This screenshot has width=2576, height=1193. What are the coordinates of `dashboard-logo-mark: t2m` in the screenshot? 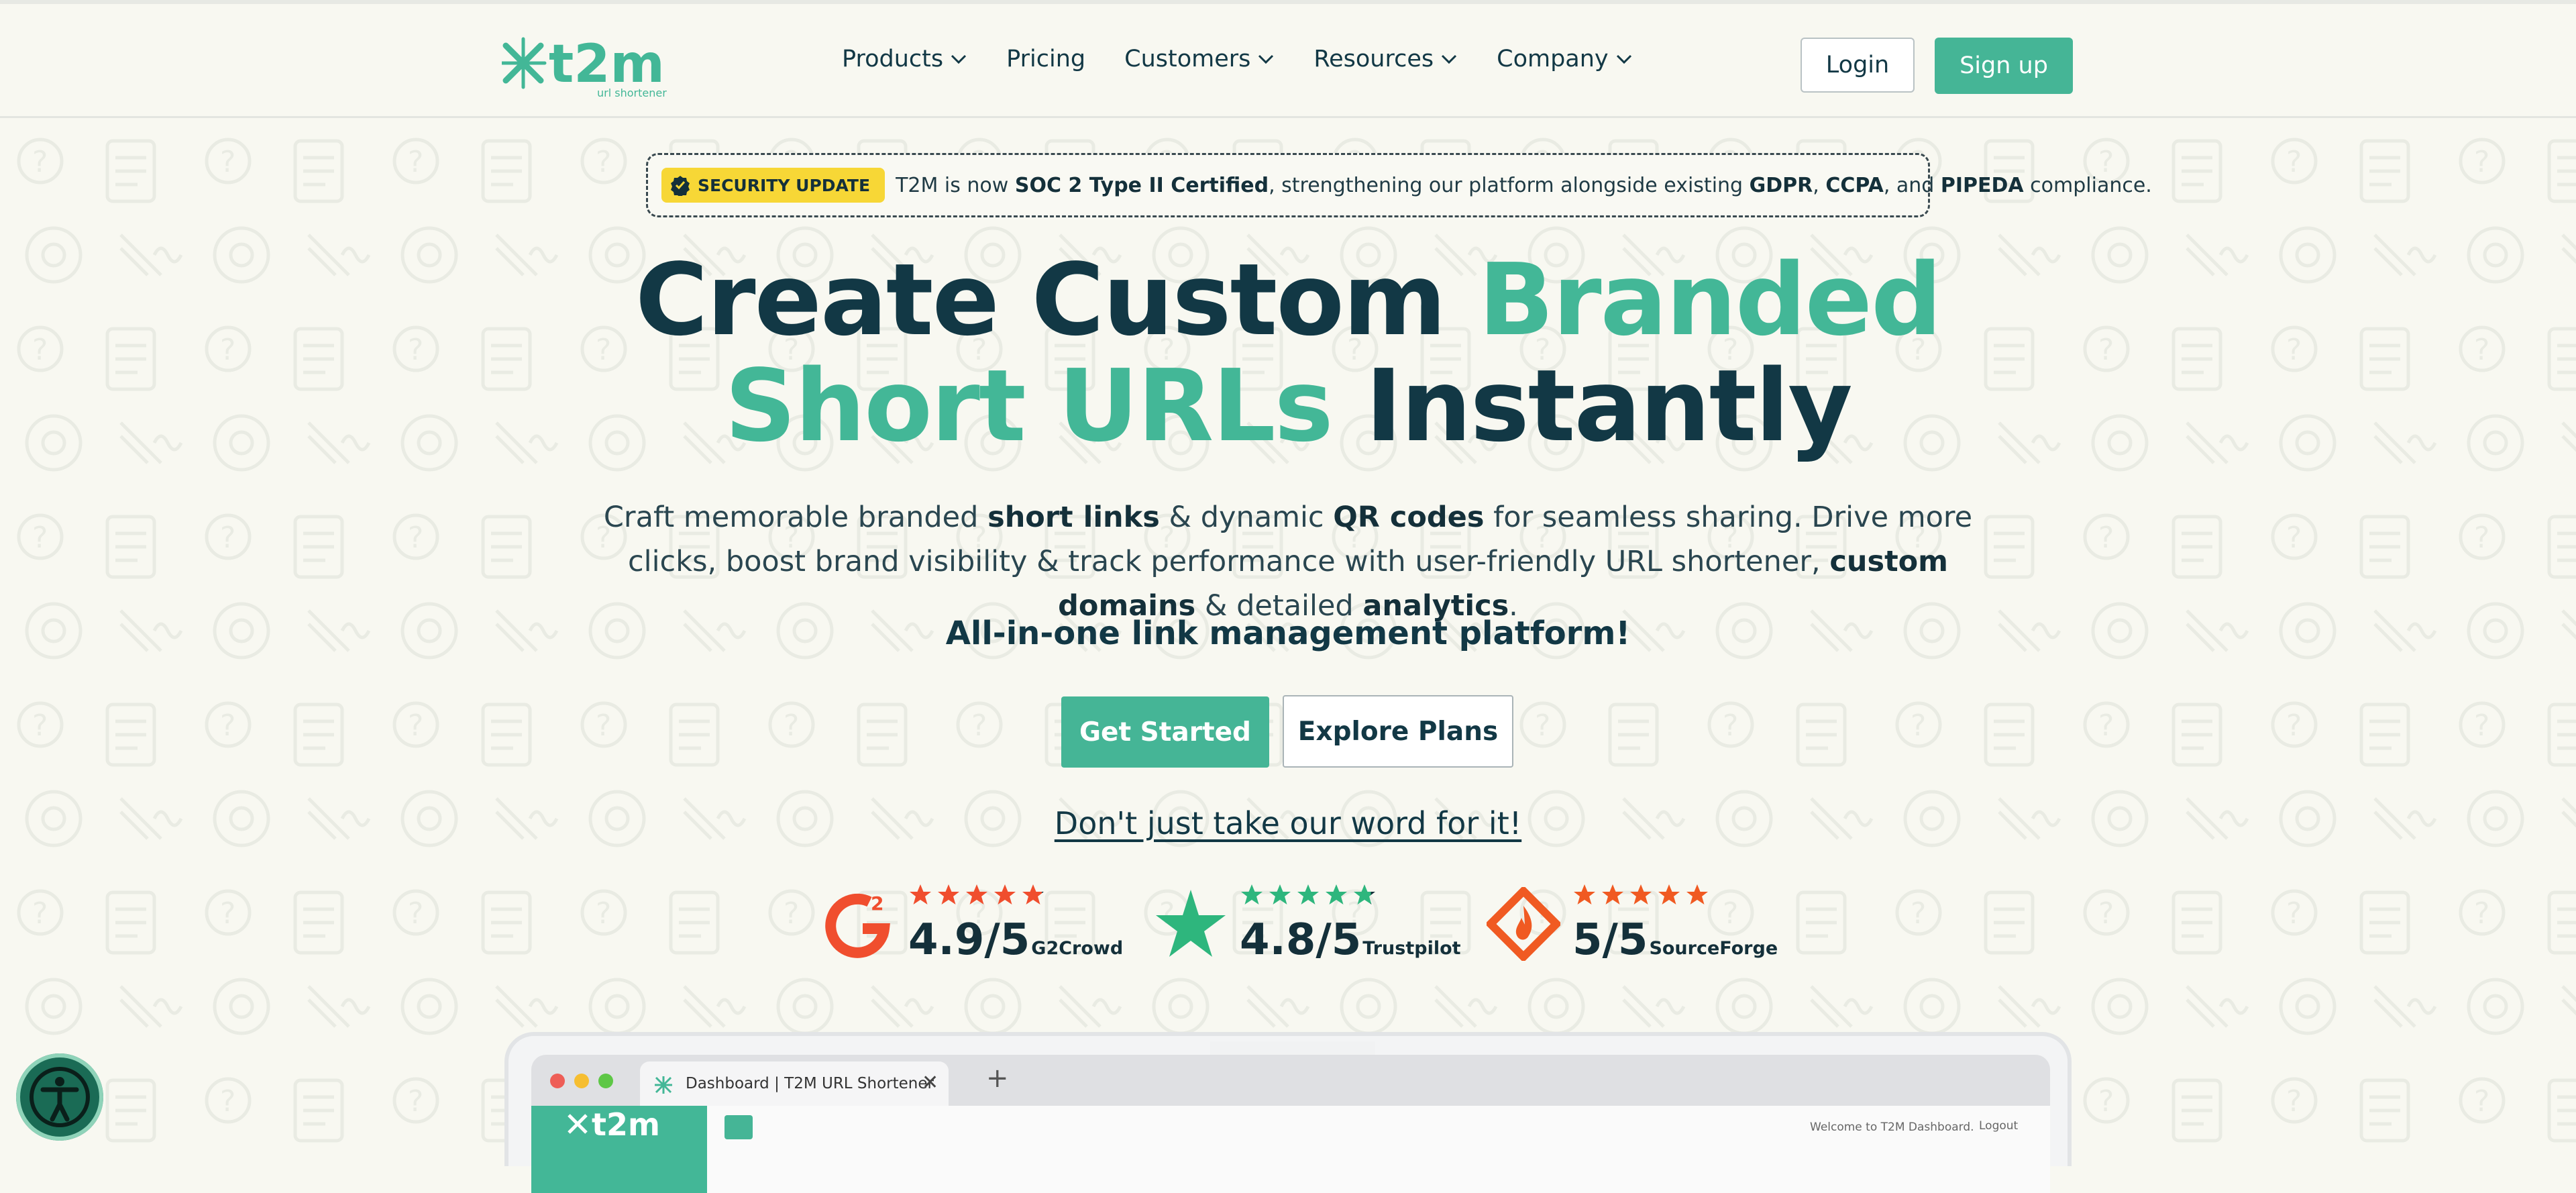 It's located at (614, 1124).